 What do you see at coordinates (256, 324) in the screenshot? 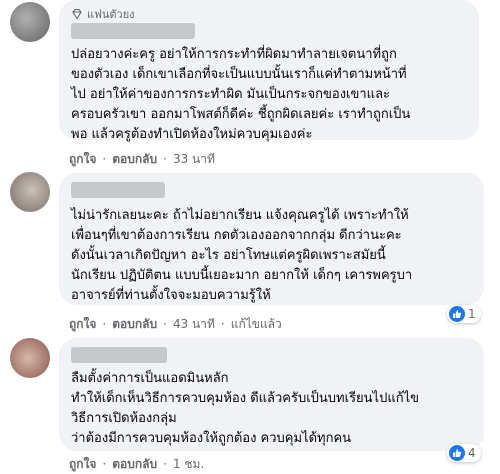
I see `edited-label: แก้ไขแล้ว` at bounding box center [256, 324].